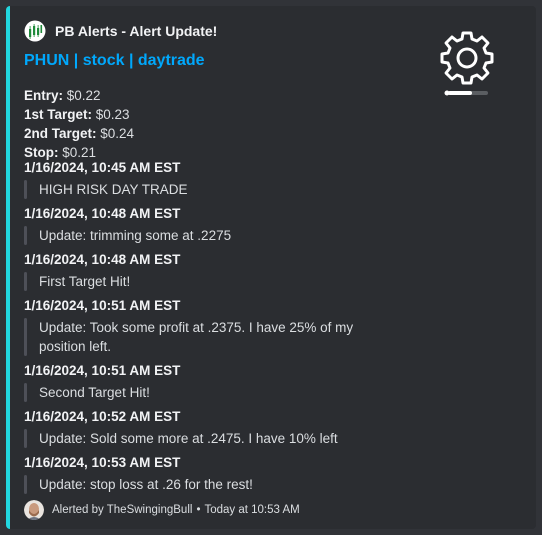  I want to click on update-quote: First Target Hit!, so click(214, 281).